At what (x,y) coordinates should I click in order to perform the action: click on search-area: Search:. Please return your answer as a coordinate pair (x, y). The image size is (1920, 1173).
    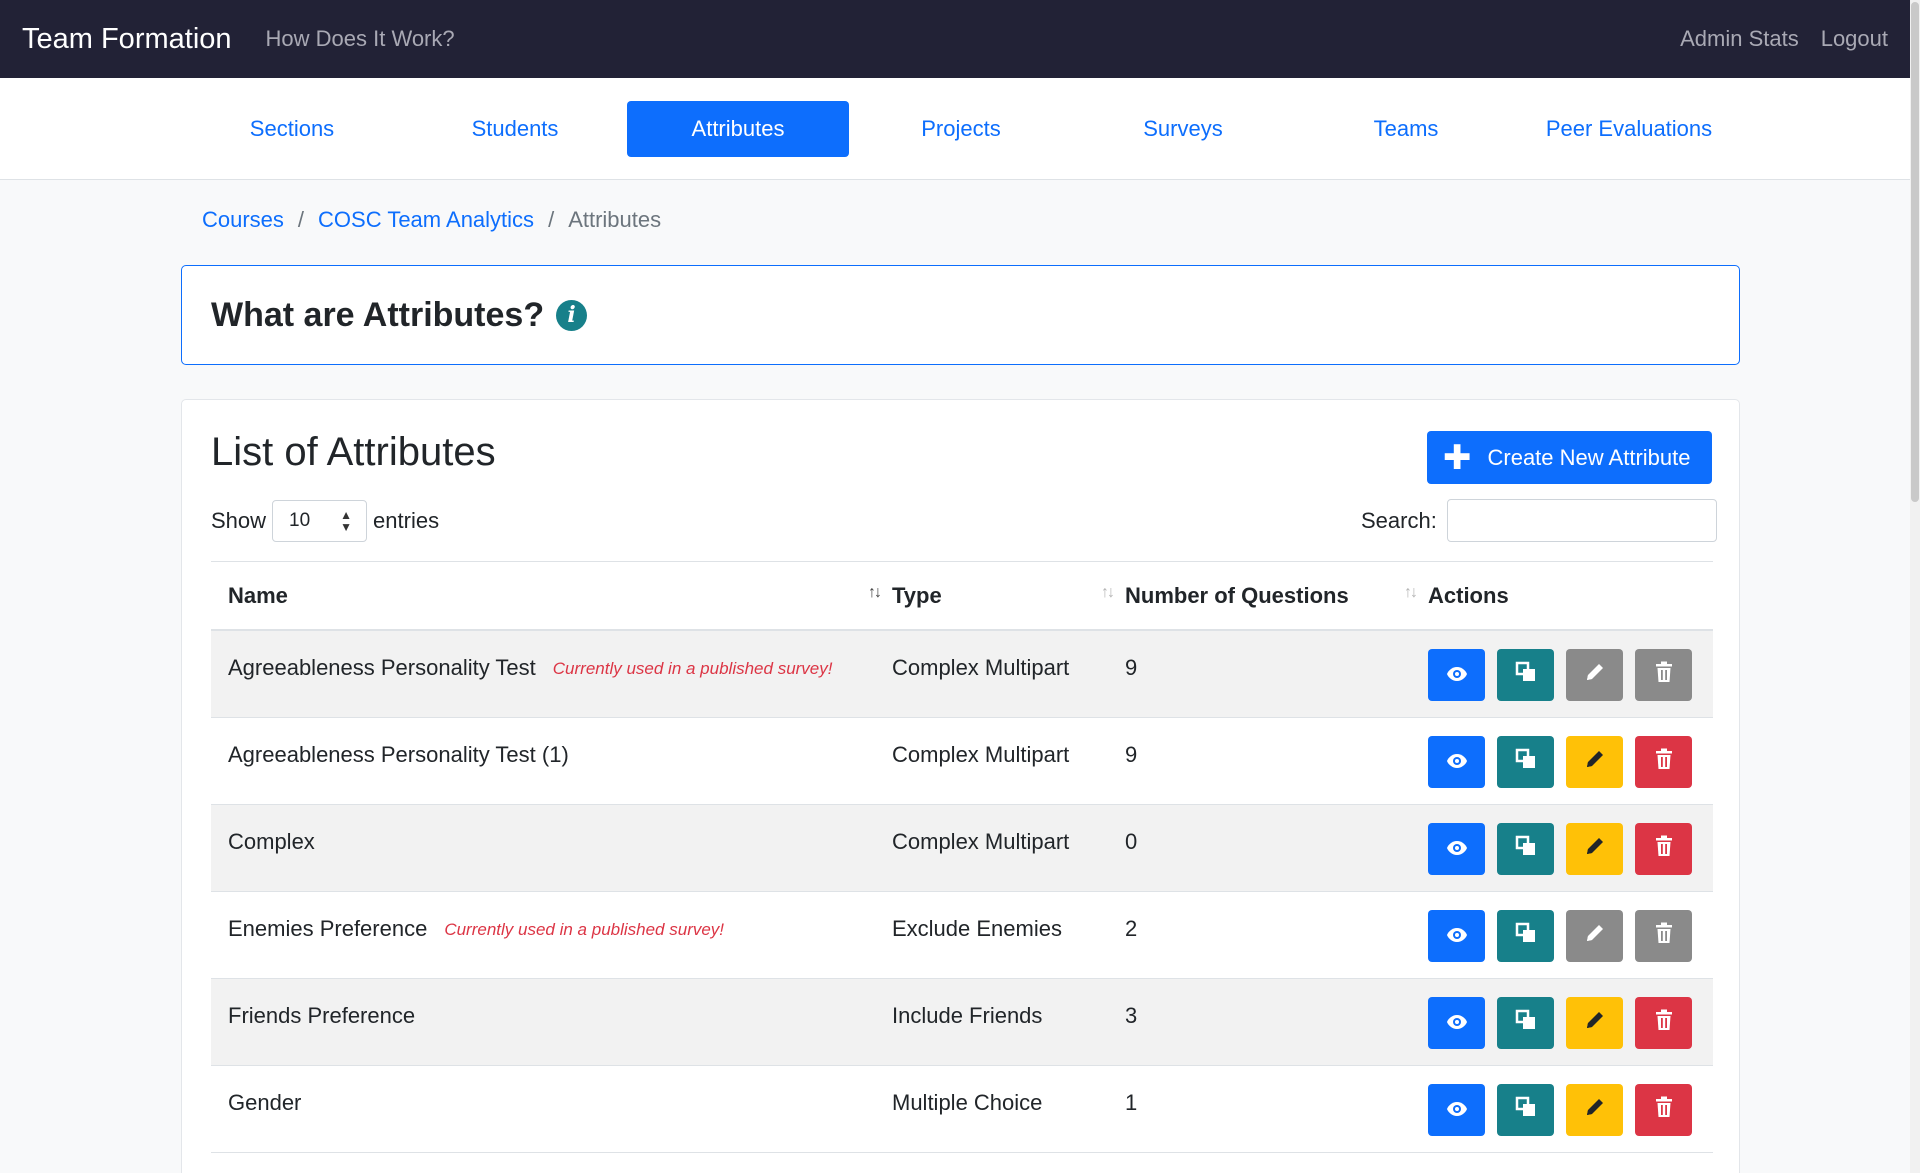
    Looking at the image, I should click on (1539, 520).